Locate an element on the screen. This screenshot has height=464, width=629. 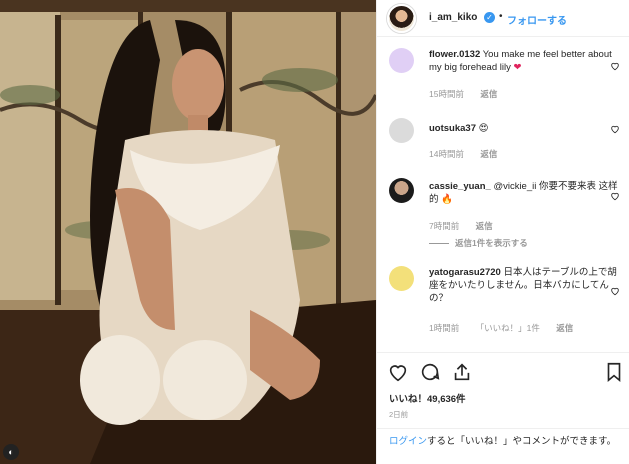
share-icon is located at coordinates (462, 372).